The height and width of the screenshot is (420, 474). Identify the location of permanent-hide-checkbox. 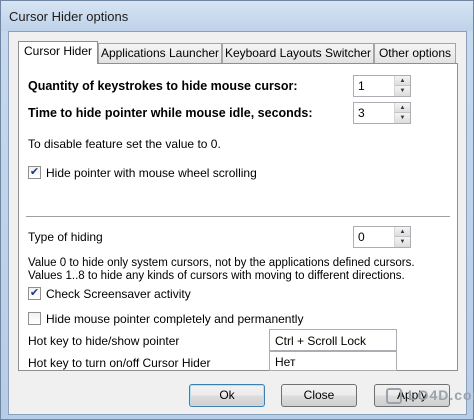
(34, 318).